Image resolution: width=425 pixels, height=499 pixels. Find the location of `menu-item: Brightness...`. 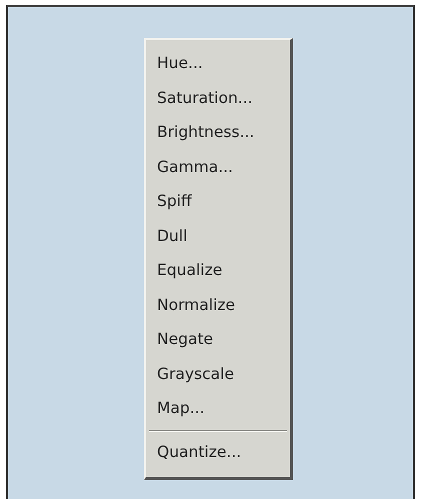

menu-item: Brightness... is located at coordinates (218, 132).